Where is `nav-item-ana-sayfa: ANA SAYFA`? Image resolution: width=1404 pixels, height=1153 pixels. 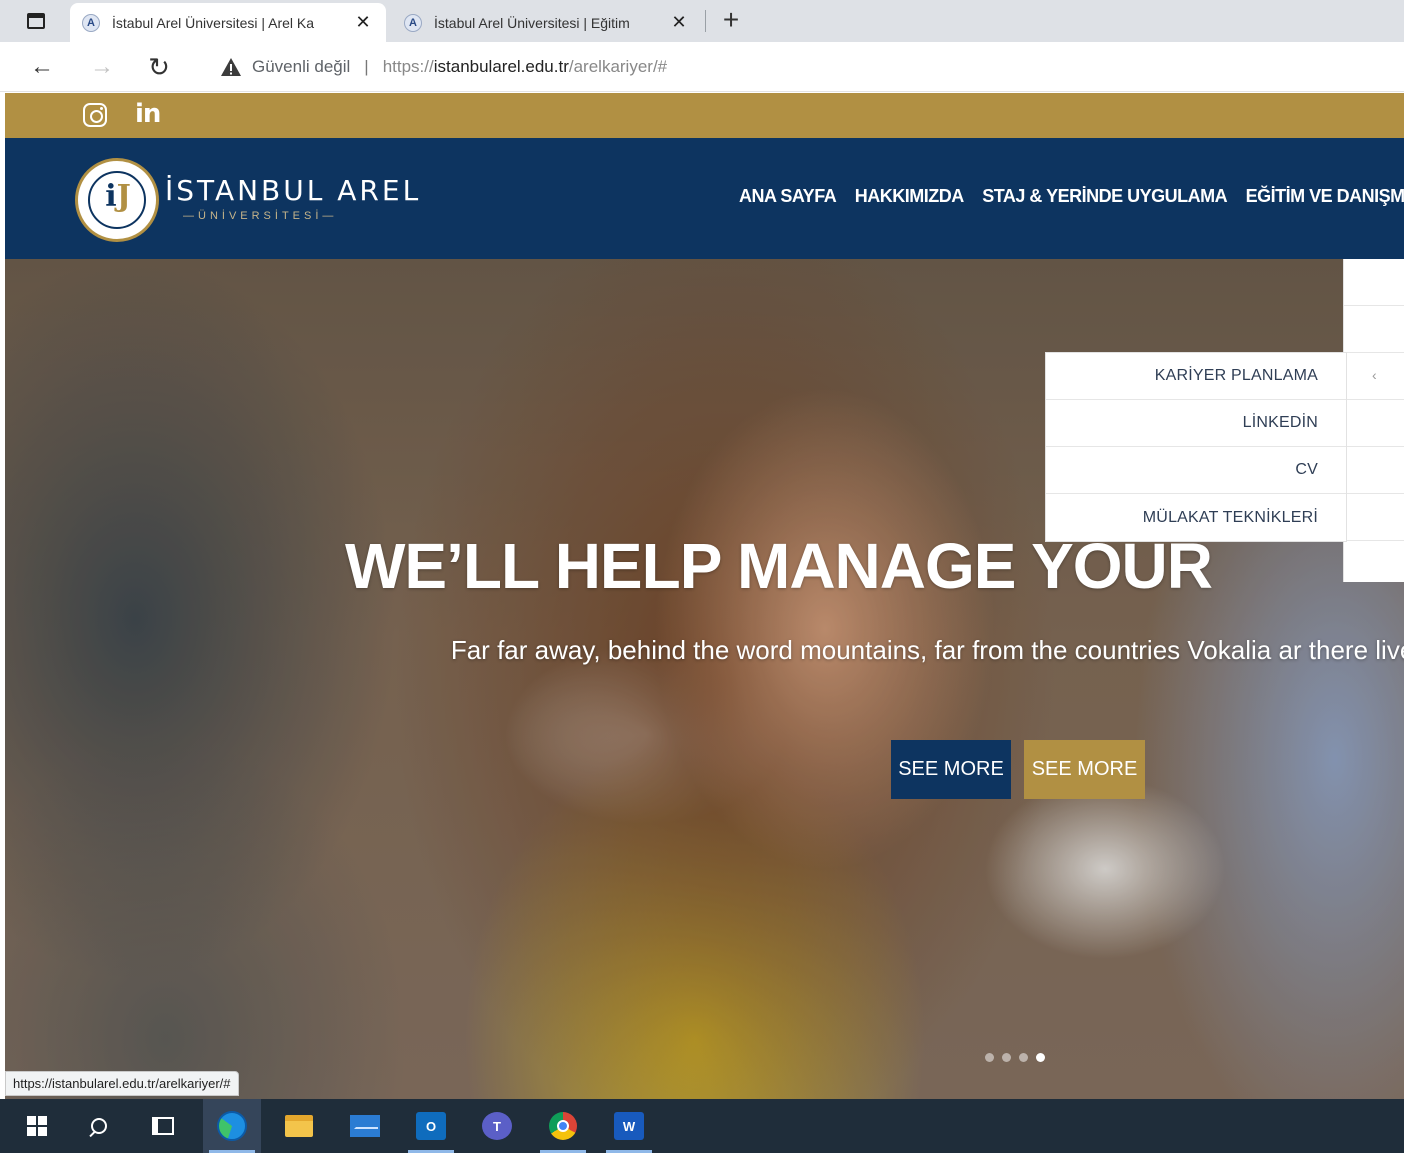 nav-item-ana-sayfa: ANA SAYFA is located at coordinates (788, 196).